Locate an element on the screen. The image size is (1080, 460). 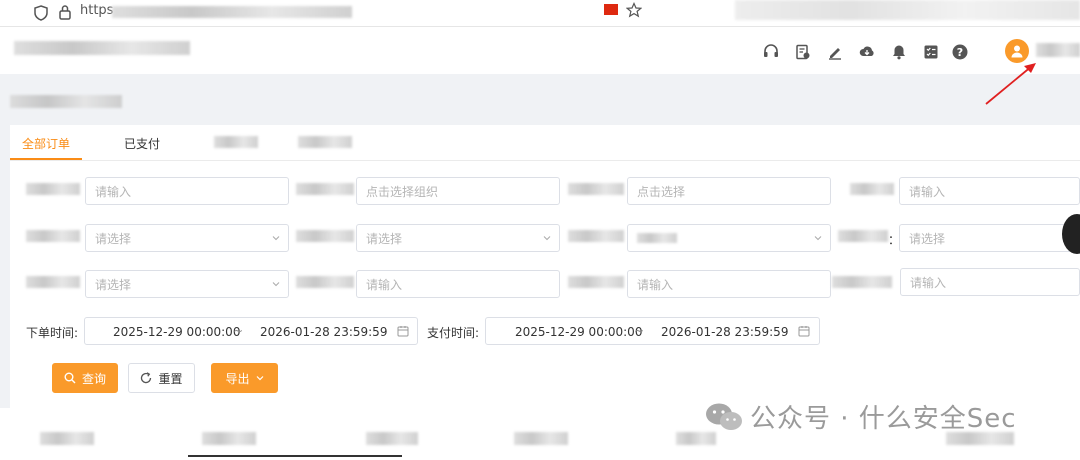
tabs-divider is located at coordinates (545, 160).